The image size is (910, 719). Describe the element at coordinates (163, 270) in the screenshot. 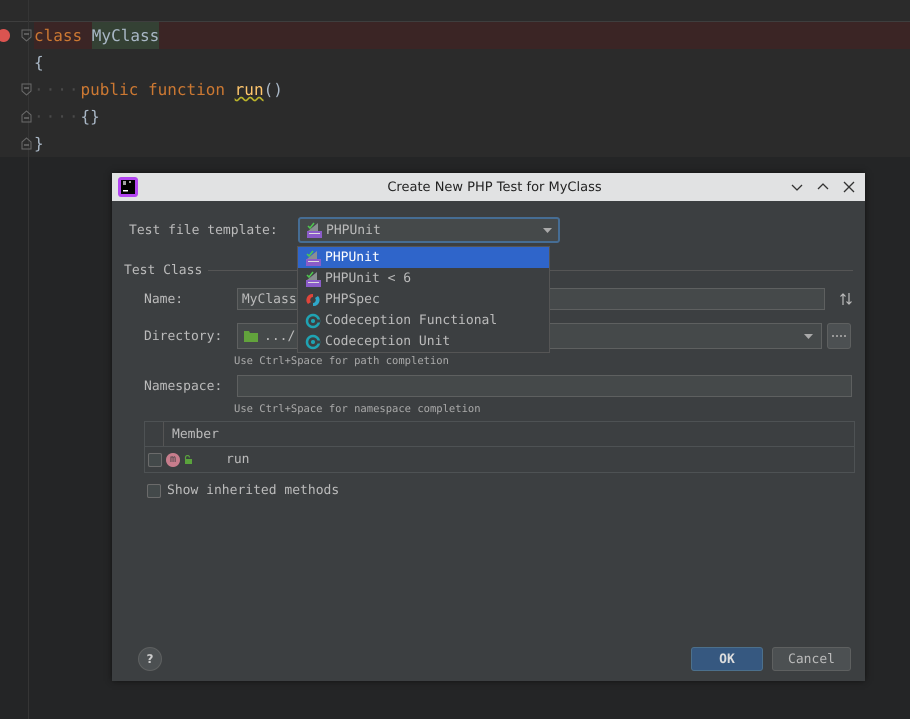

I see `section-title: Test Class` at that location.